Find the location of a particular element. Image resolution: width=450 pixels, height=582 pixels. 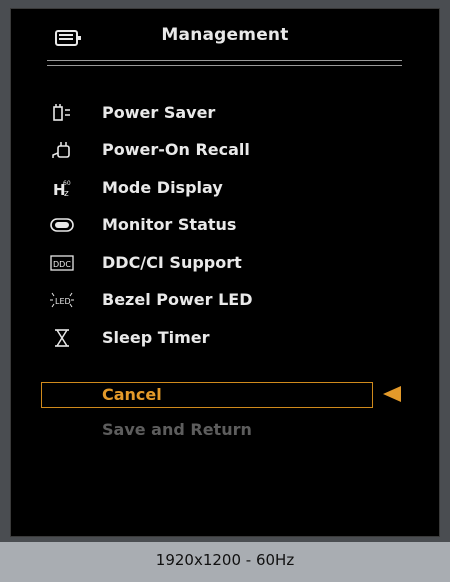

menu-item-ddc-ci-support: DDC DDC/CI Support is located at coordinates (225, 263).